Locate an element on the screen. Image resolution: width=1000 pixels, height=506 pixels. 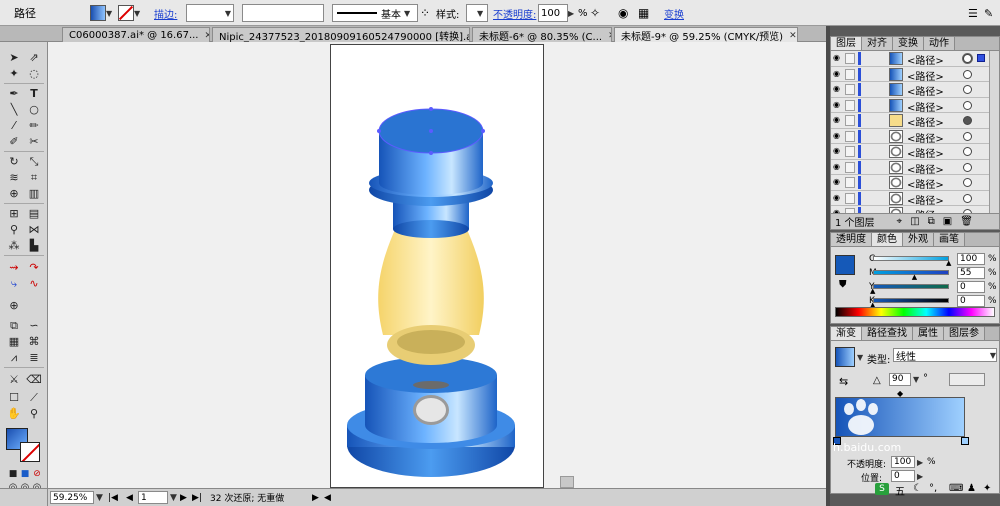
channel-value: 100 is located at coordinates (971, 258).